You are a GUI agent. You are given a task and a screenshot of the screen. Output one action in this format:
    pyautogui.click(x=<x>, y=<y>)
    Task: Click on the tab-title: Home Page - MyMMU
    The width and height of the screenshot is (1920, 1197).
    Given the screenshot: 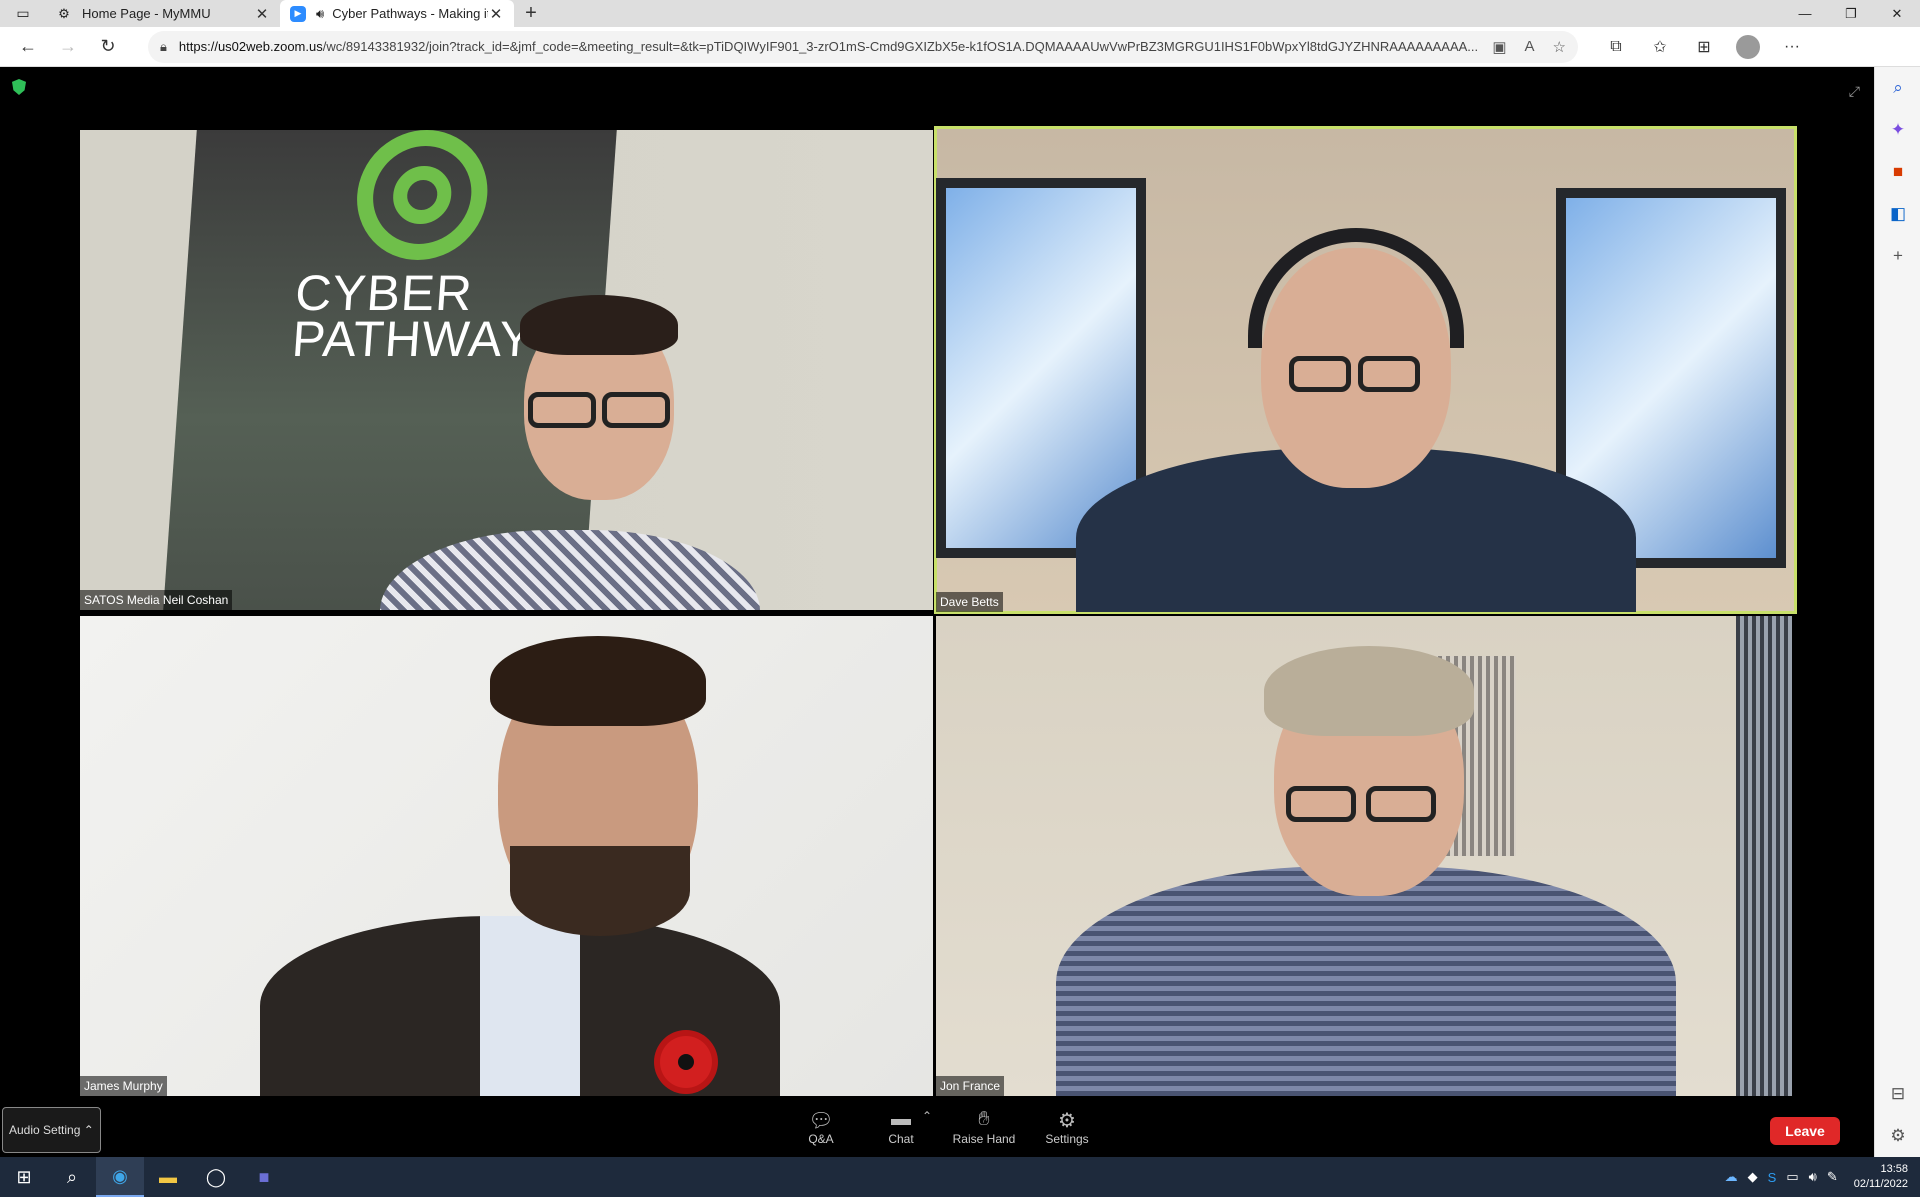 What is the action you would take?
    pyautogui.click(x=146, y=13)
    